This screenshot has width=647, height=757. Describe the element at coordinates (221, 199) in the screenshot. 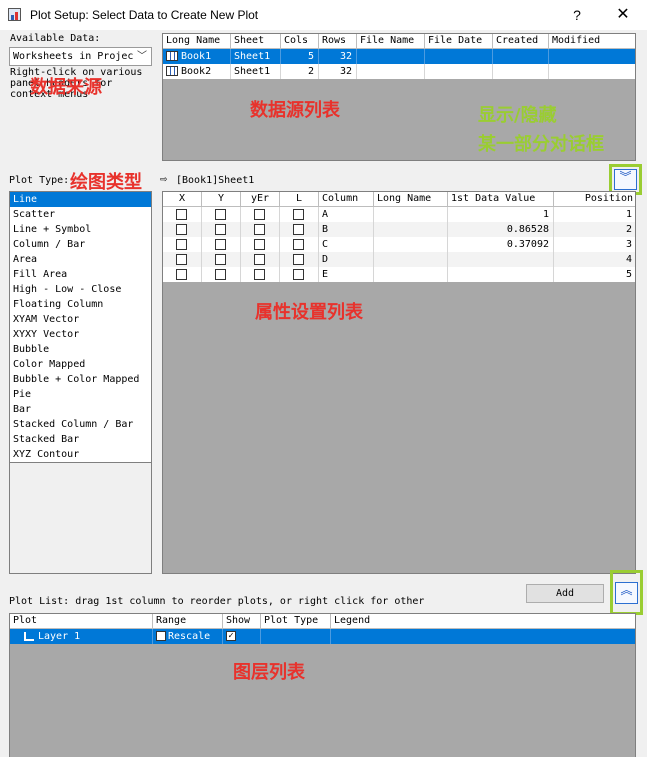

I see `col-header: Y` at that location.